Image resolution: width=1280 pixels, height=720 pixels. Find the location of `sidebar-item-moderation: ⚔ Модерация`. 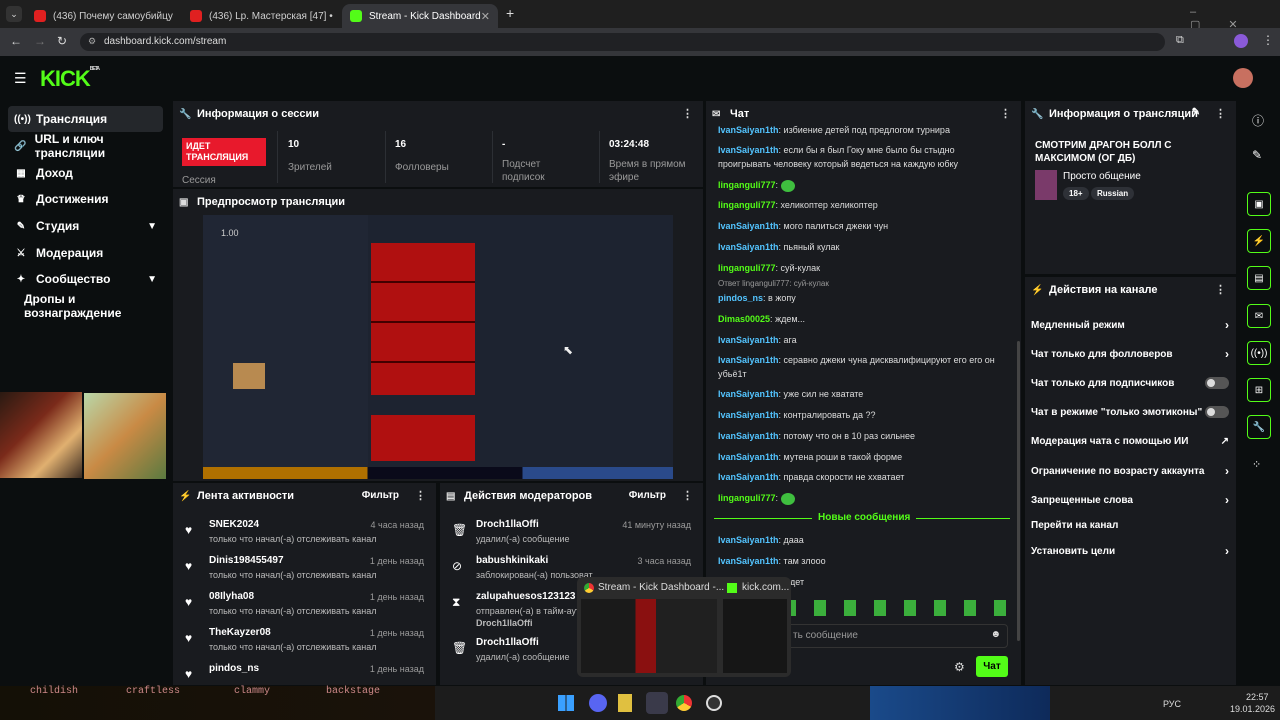

sidebar-item-moderation: ⚔ Модерация is located at coordinates (85, 253).